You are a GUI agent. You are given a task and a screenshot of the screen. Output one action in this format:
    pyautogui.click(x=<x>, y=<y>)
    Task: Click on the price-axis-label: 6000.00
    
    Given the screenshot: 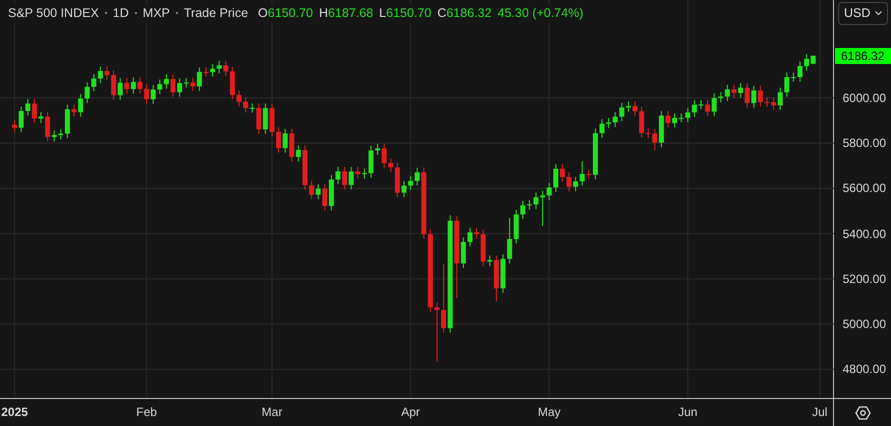 What is the action you would take?
    pyautogui.click(x=864, y=97)
    